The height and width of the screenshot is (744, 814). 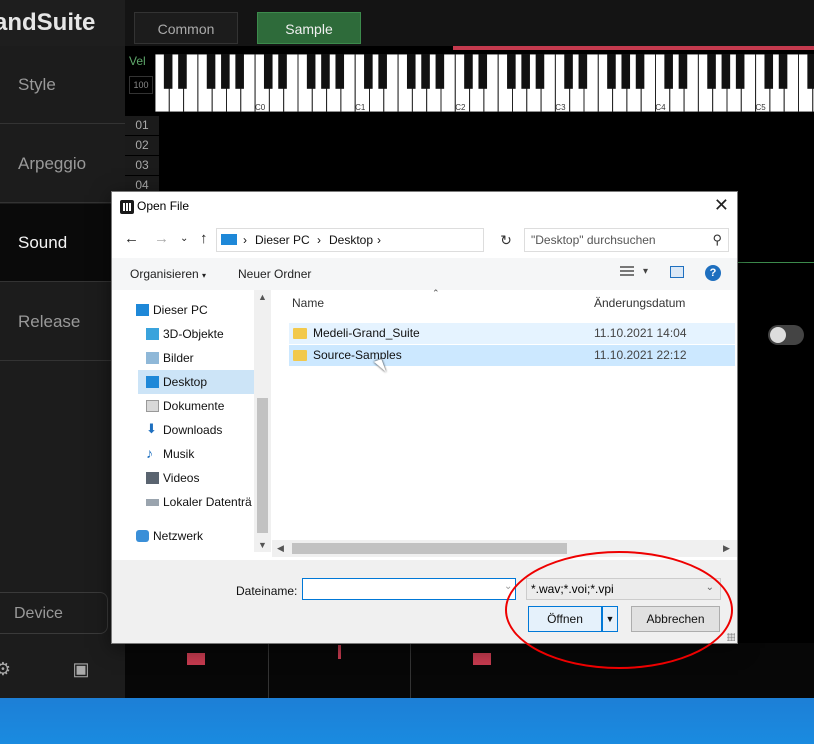 What do you see at coordinates (721, 205) in the screenshot?
I see `close-icon: ✕` at bounding box center [721, 205].